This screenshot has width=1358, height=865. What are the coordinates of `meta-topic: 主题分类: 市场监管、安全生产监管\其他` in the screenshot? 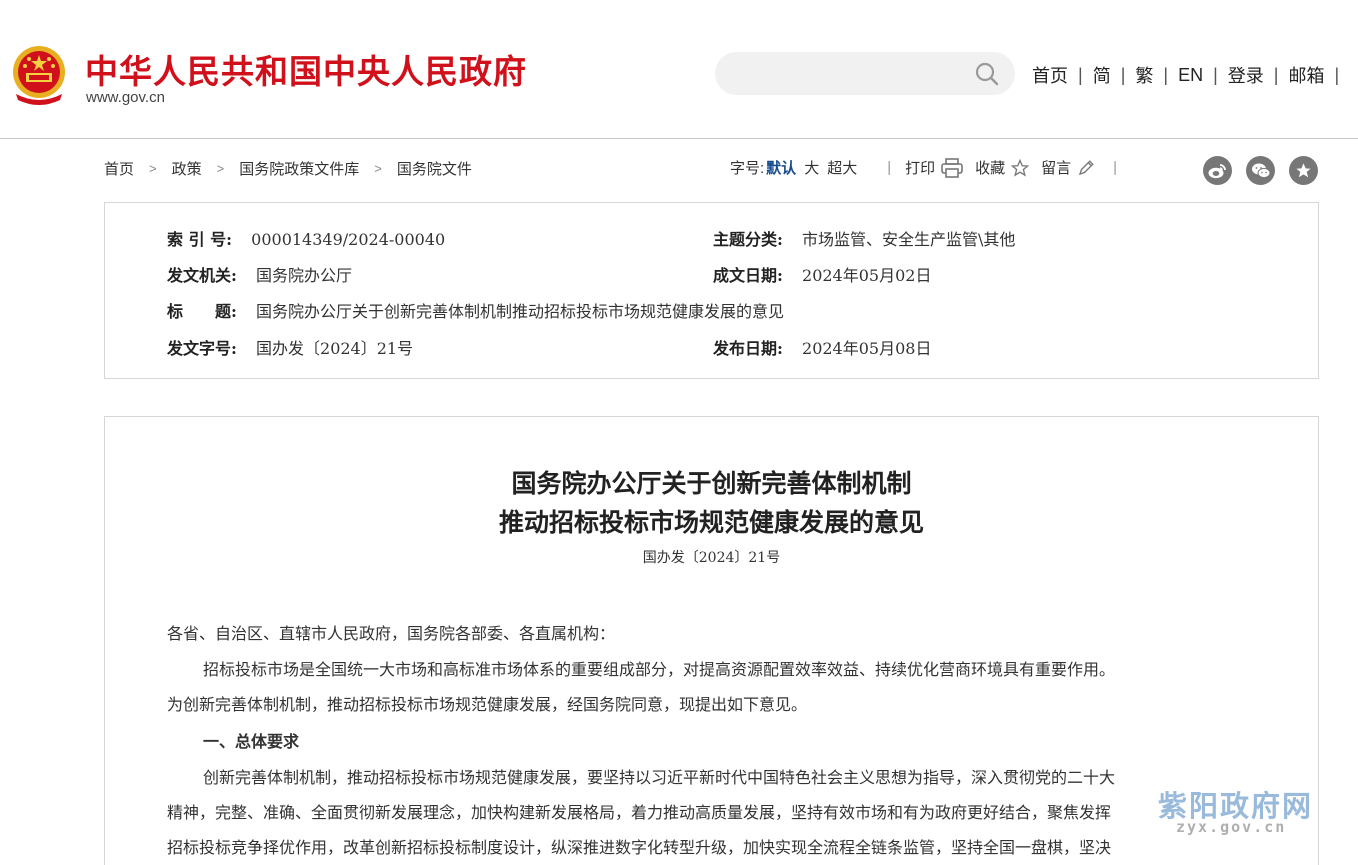 It's located at (864, 238).